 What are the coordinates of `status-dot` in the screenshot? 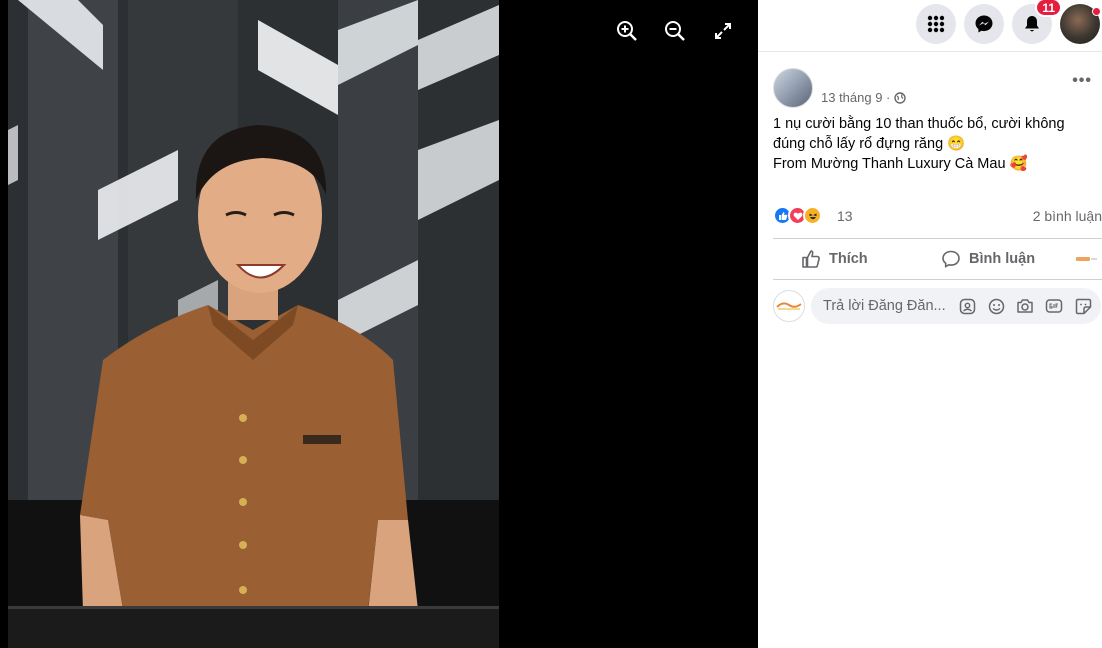 It's located at (1096, 11).